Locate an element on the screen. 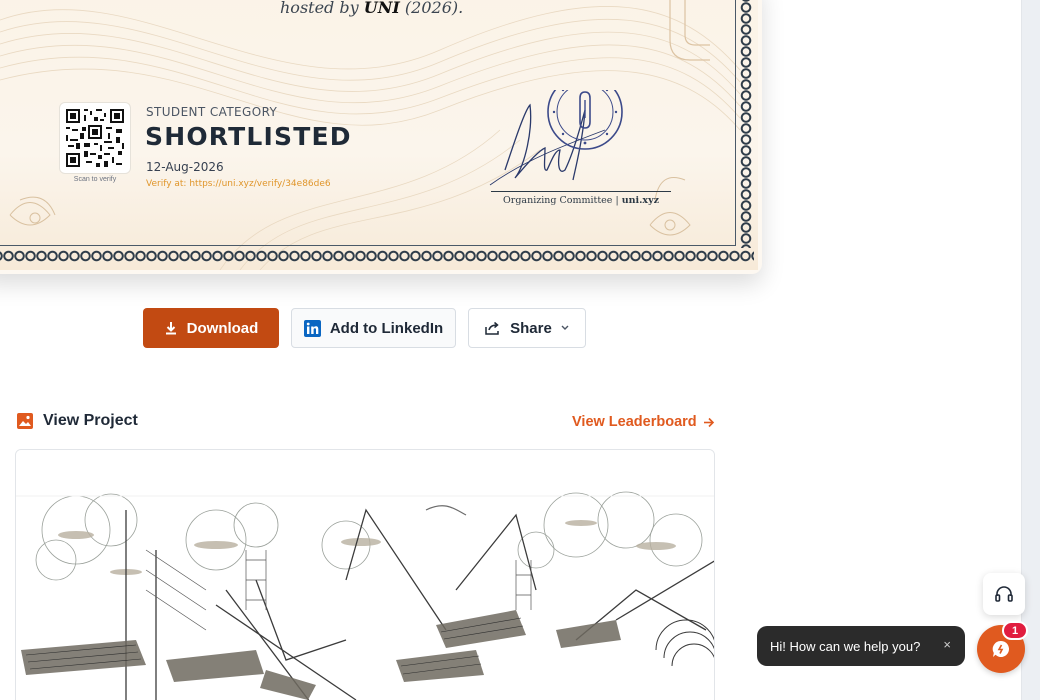  image-icon is located at coordinates (25, 421).